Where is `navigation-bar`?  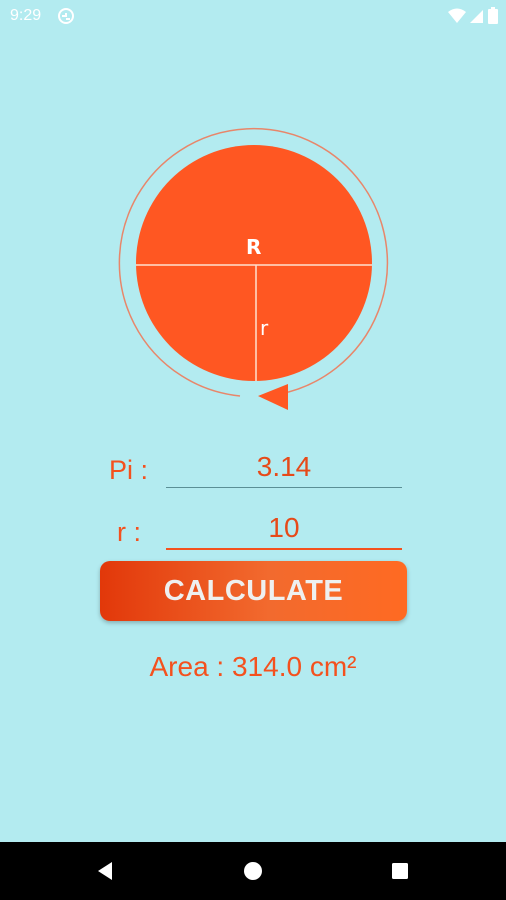 navigation-bar is located at coordinates (253, 871).